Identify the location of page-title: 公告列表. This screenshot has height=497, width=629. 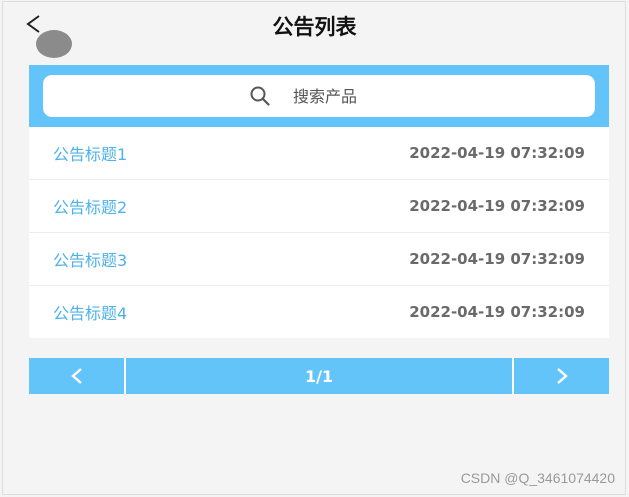
(314, 27).